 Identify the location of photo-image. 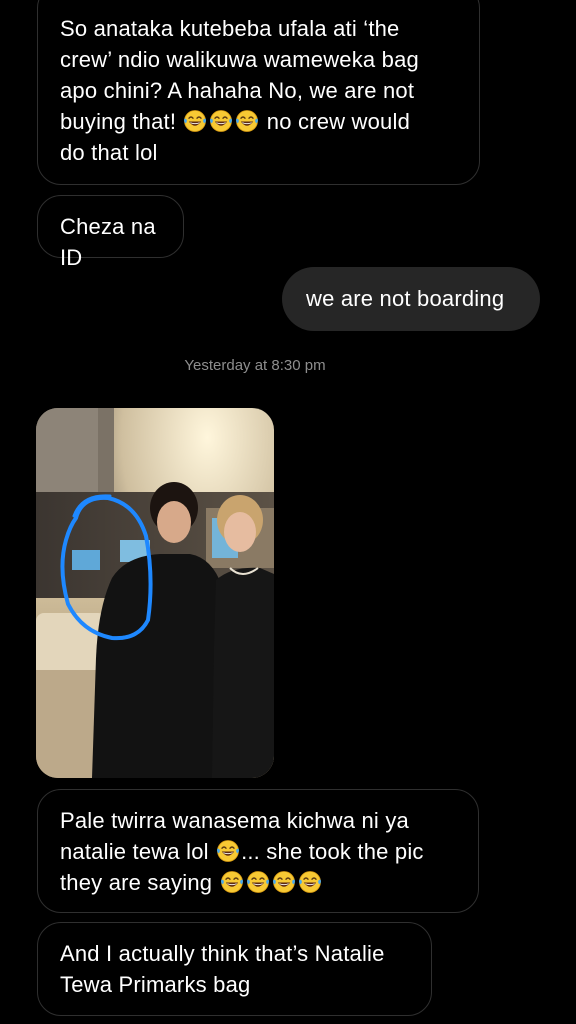
(155, 593).